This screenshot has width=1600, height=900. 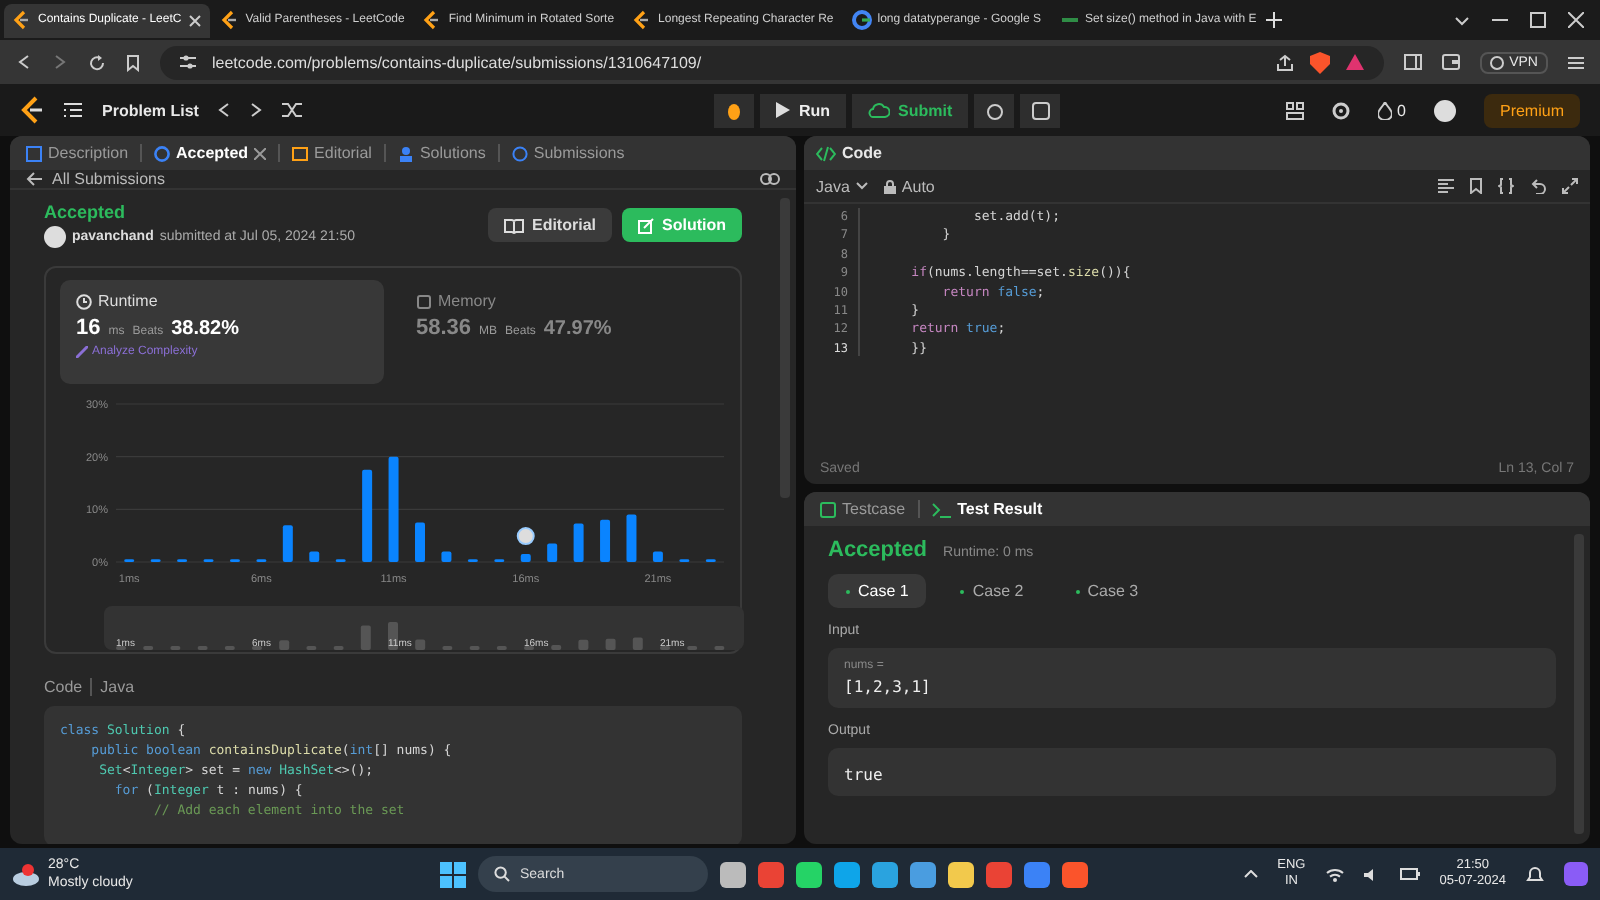 What do you see at coordinates (1446, 186) in the screenshot?
I see `format-icon` at bounding box center [1446, 186].